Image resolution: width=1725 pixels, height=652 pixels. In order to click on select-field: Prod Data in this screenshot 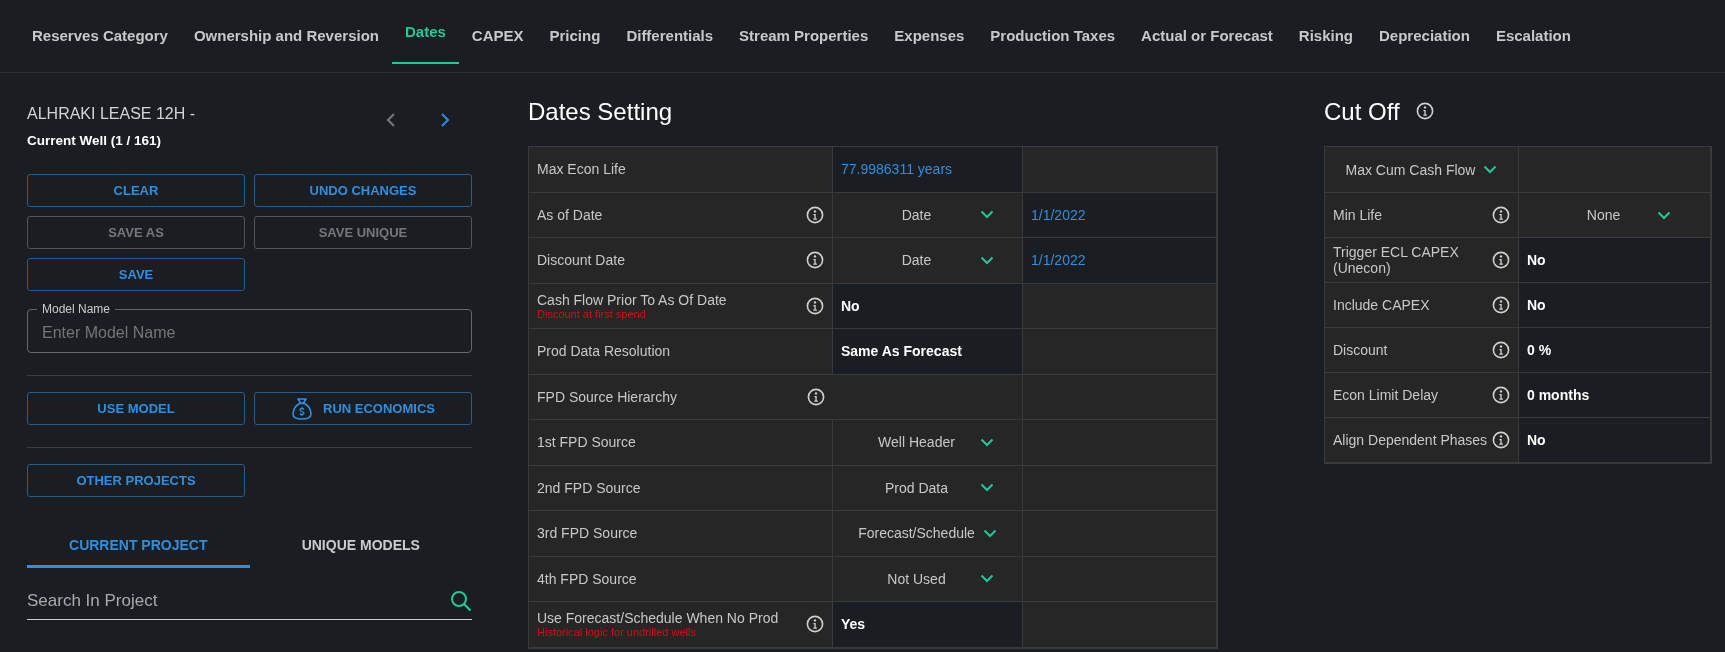, I will do `click(928, 488)`.